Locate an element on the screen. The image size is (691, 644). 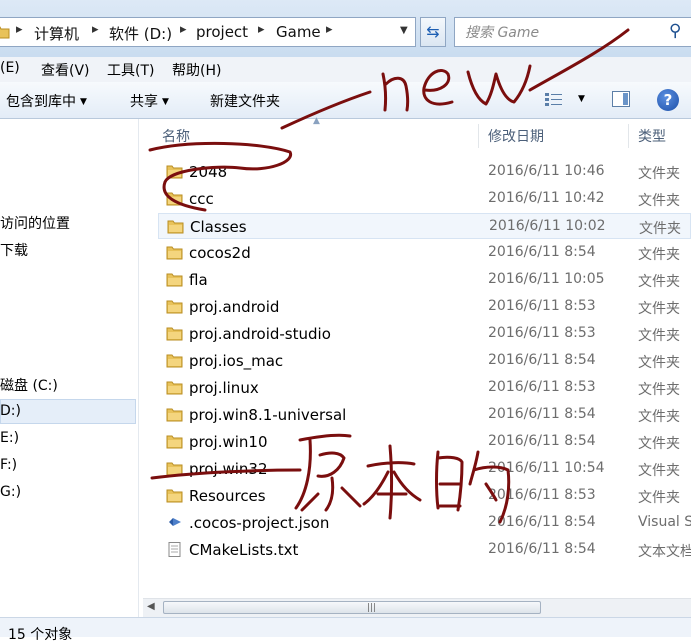
file-name: CMakeLists.txt is located at coordinates (244, 550).